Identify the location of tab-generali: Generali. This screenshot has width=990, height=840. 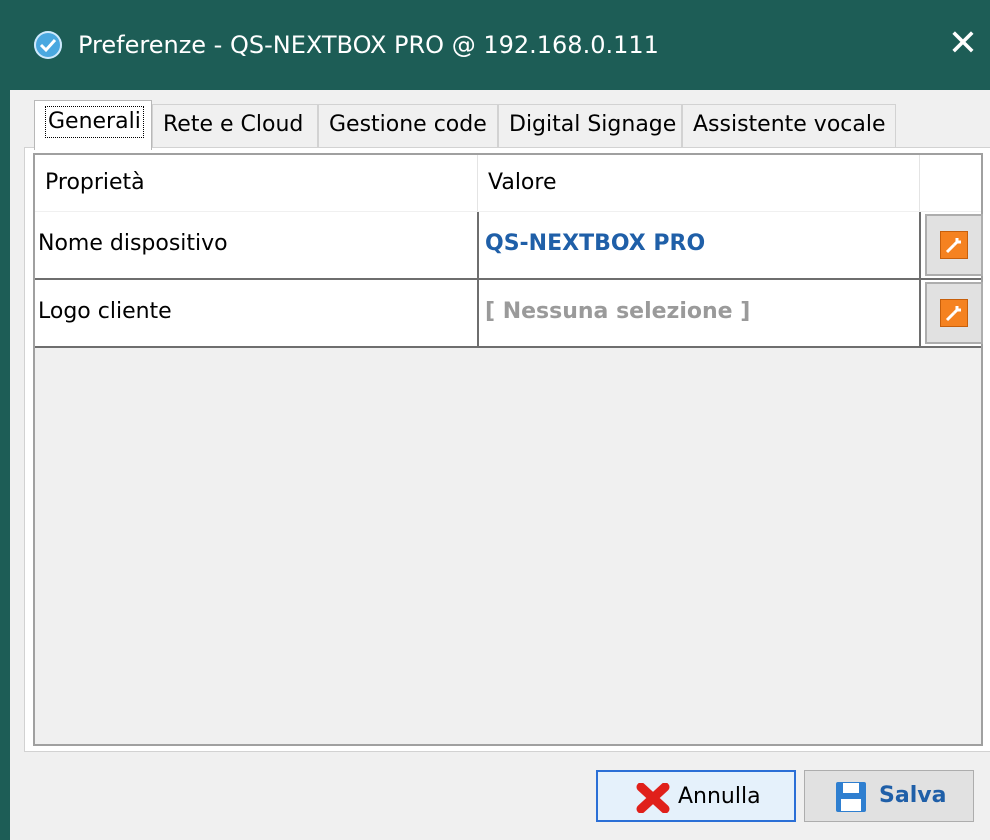
(93, 125).